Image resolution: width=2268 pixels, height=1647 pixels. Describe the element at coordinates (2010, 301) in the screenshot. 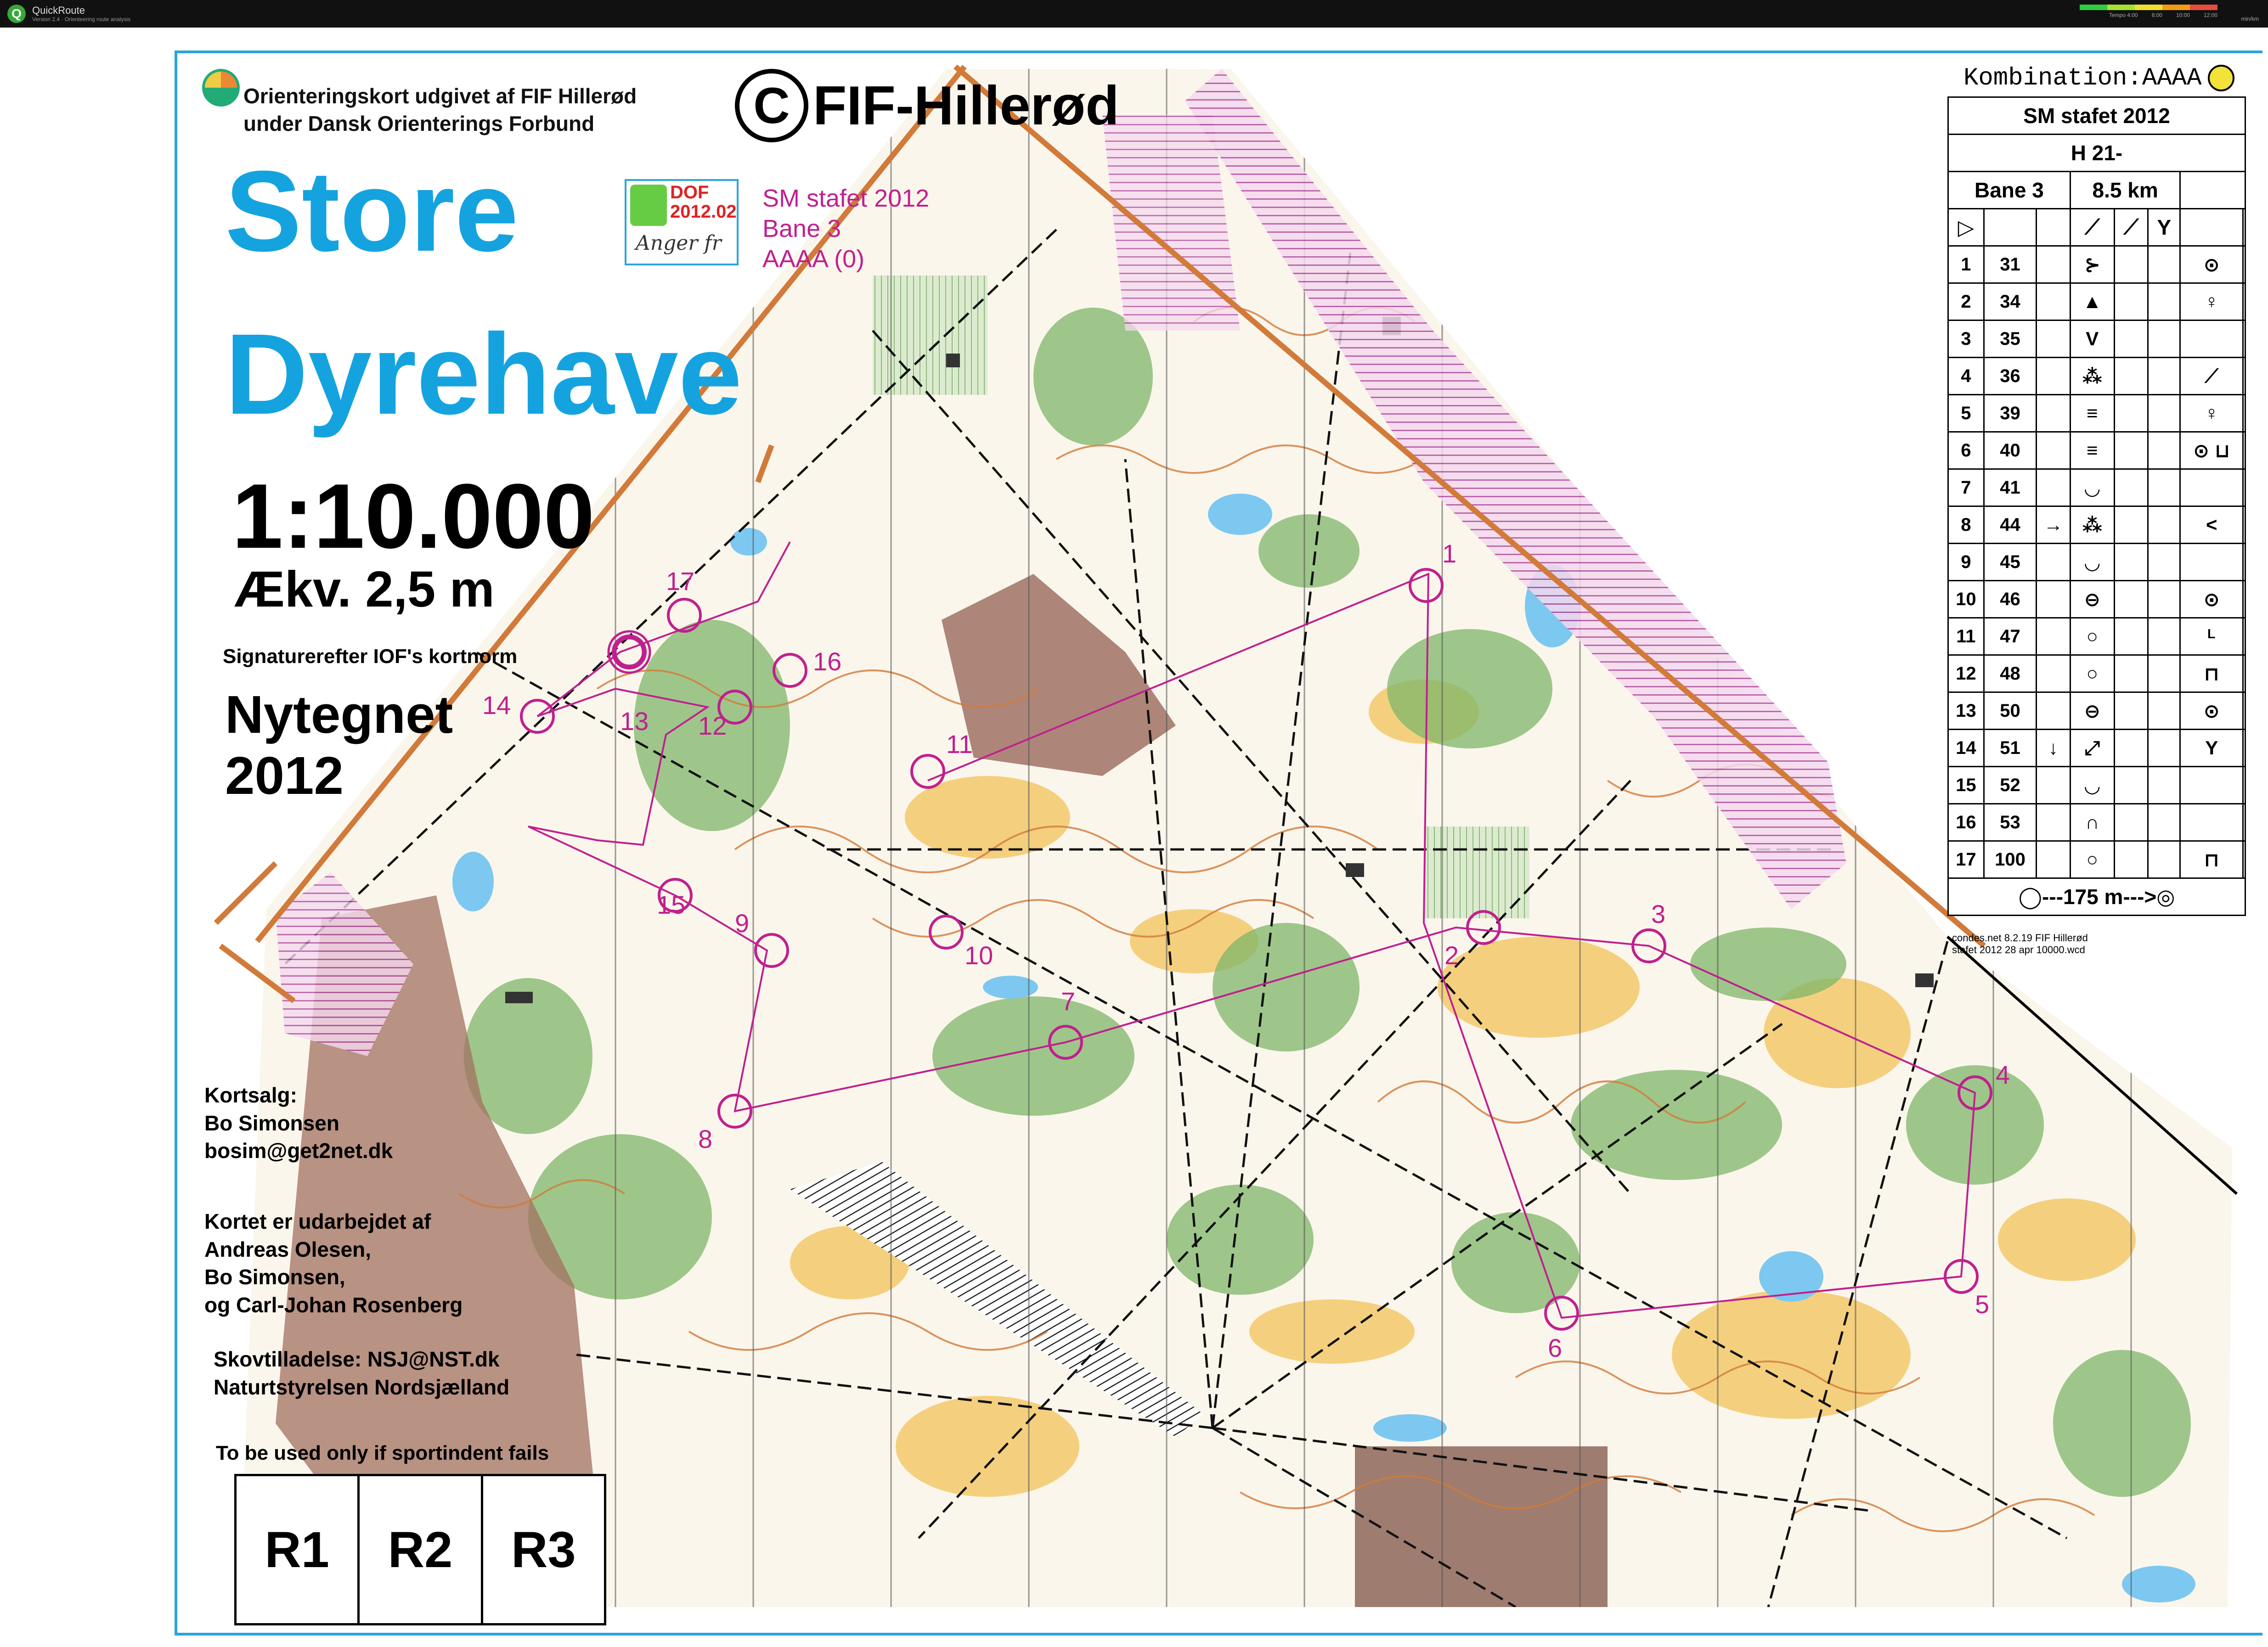

I see `control-code: 34` at that location.